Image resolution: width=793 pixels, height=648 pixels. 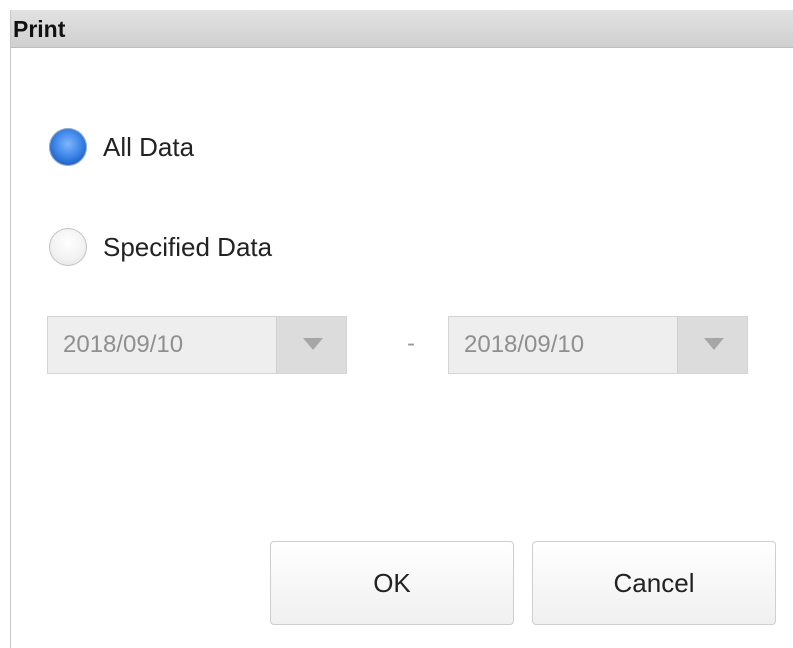 What do you see at coordinates (148, 147) in the screenshot?
I see `all-data-label: All Data` at bounding box center [148, 147].